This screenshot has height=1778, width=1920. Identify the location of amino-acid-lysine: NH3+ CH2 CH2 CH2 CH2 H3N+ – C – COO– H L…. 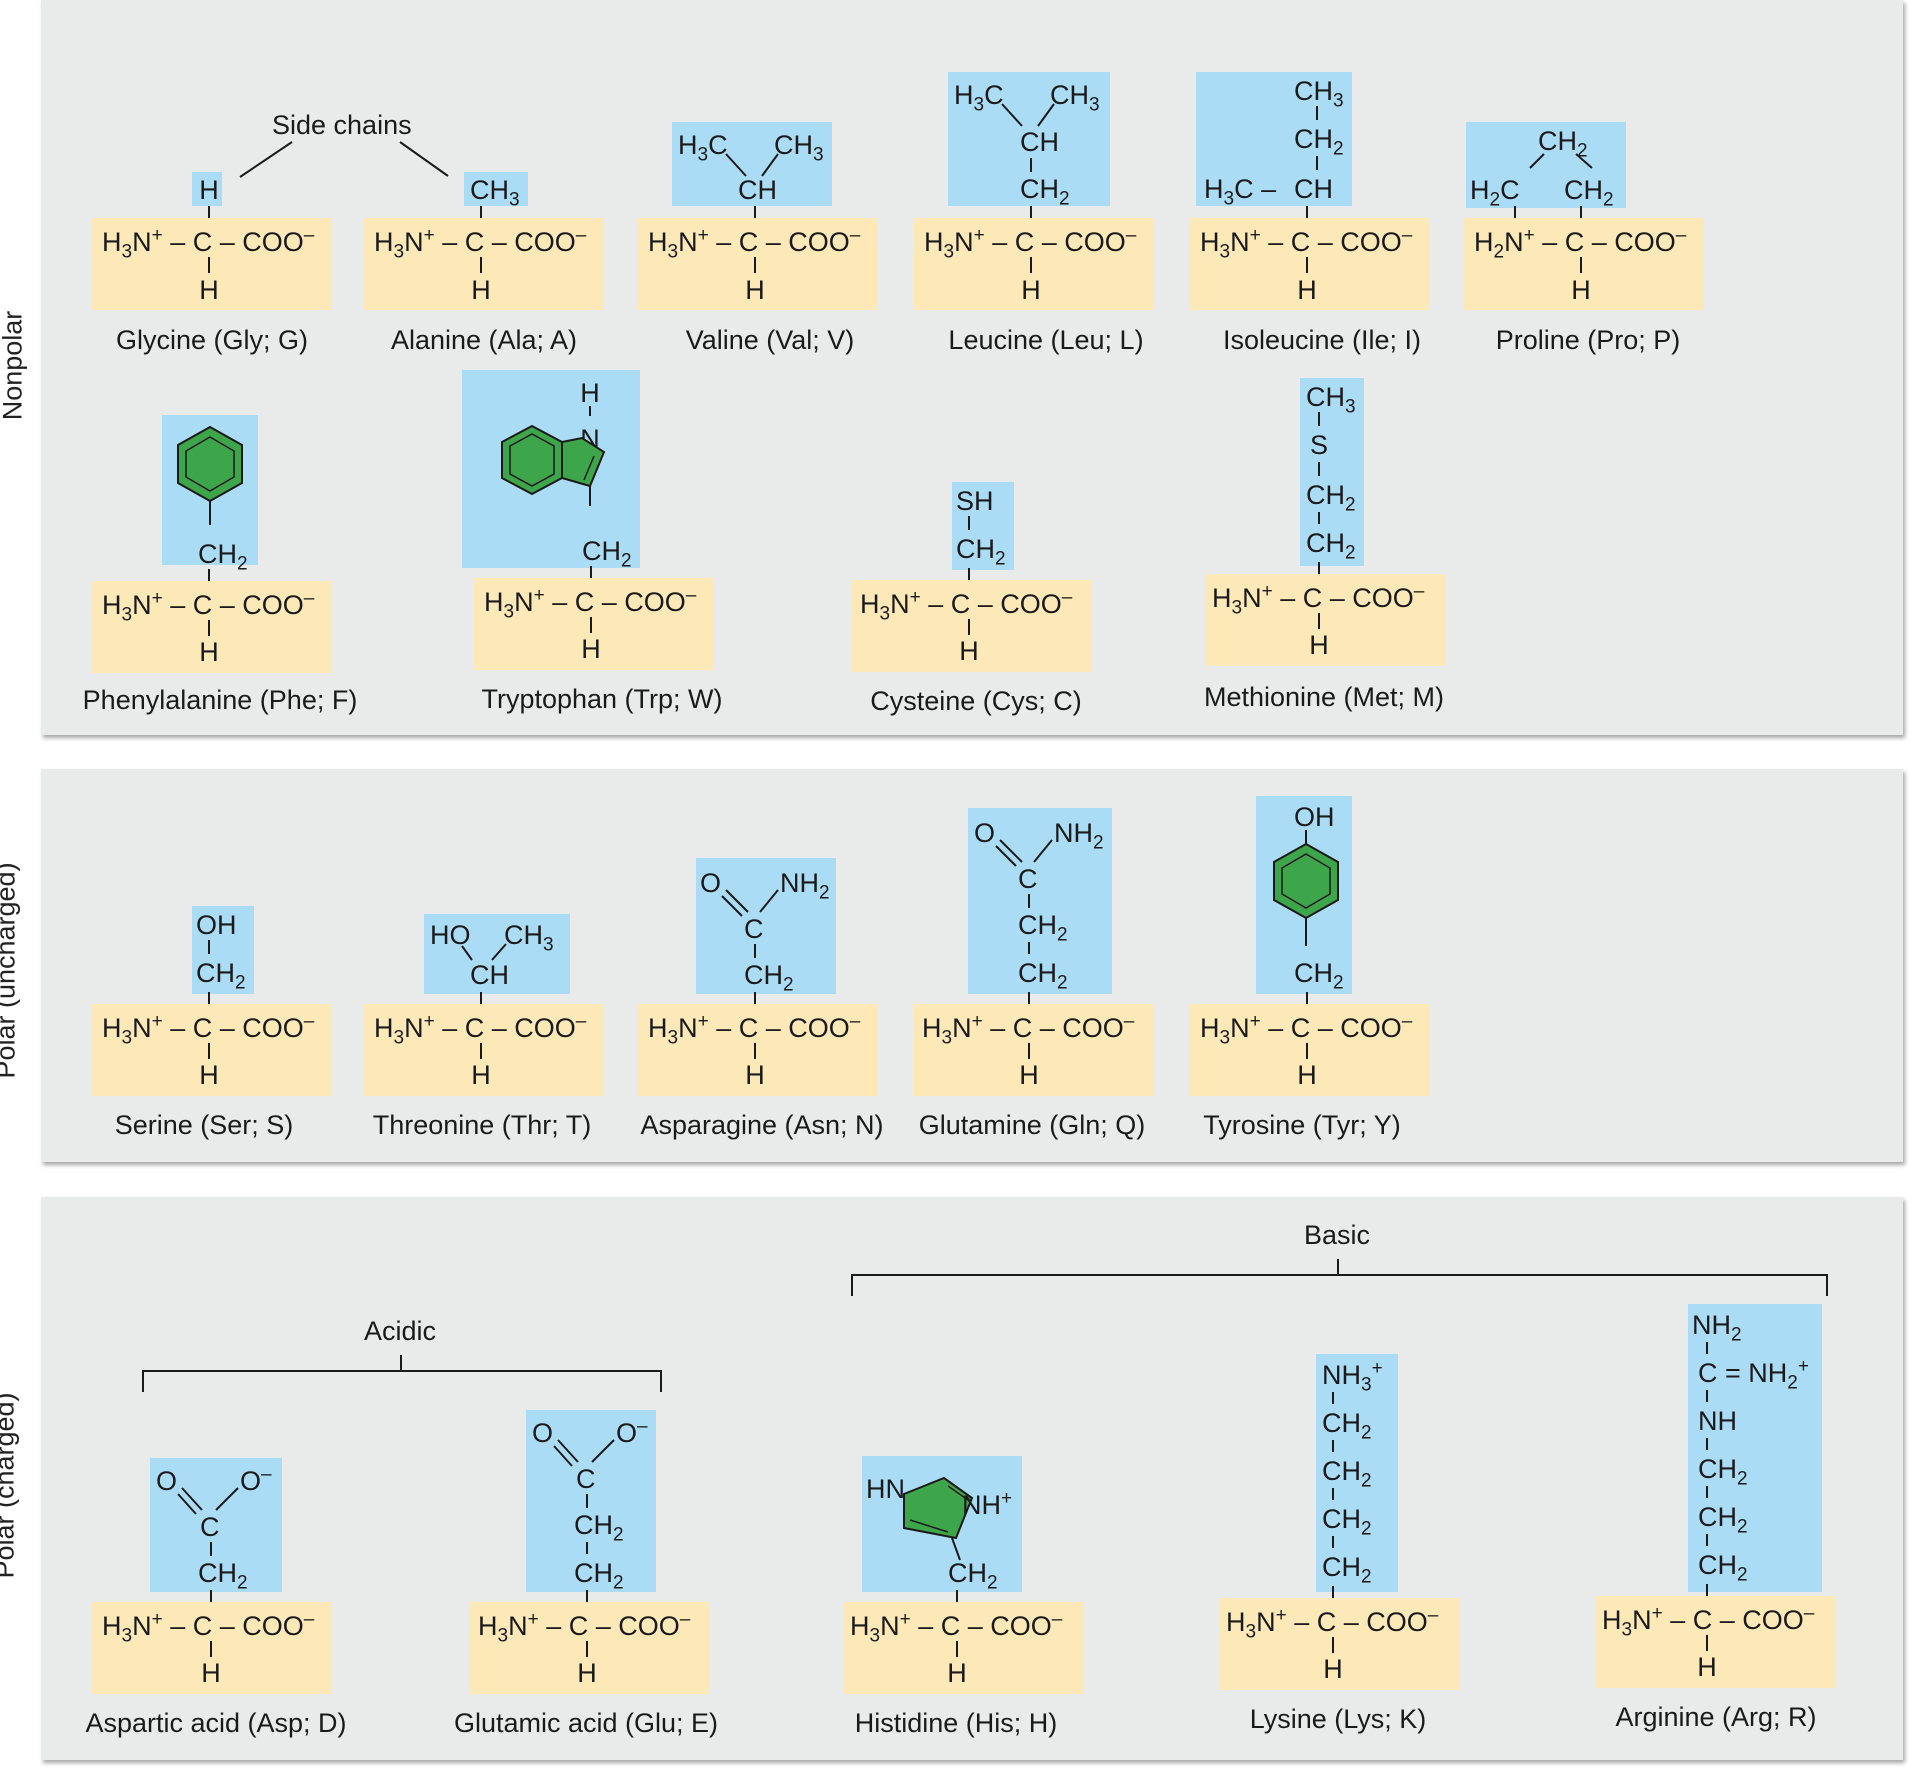
(1340, 1549).